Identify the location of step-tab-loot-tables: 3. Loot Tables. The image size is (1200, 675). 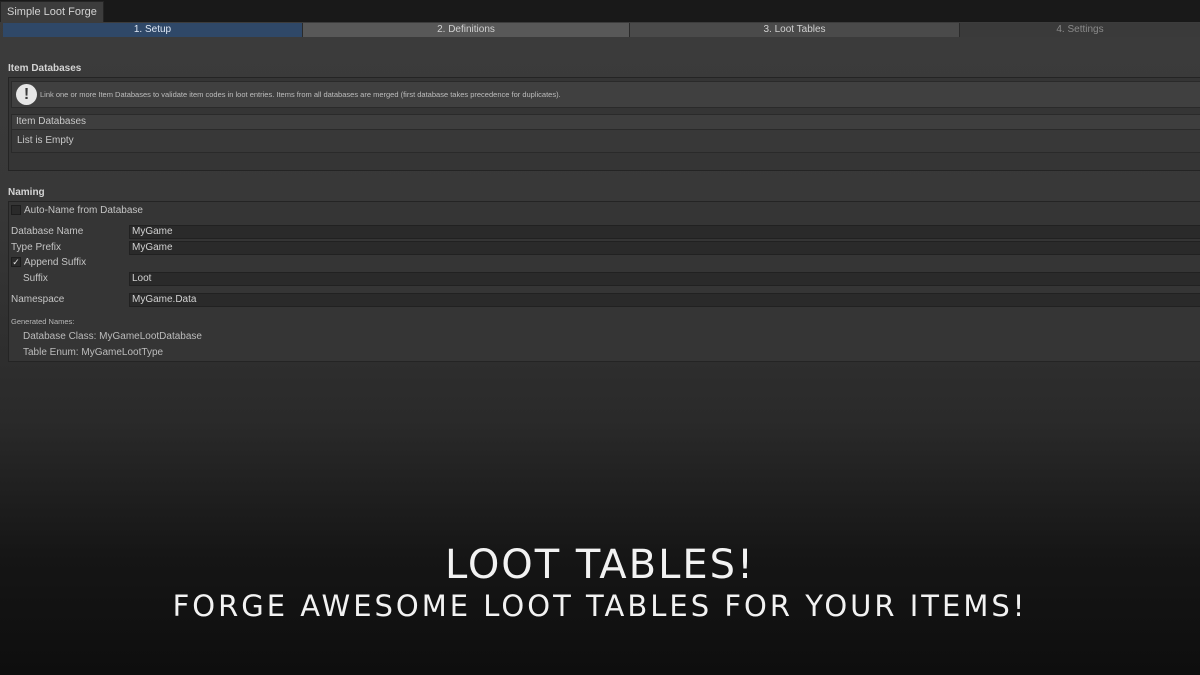
(795, 30).